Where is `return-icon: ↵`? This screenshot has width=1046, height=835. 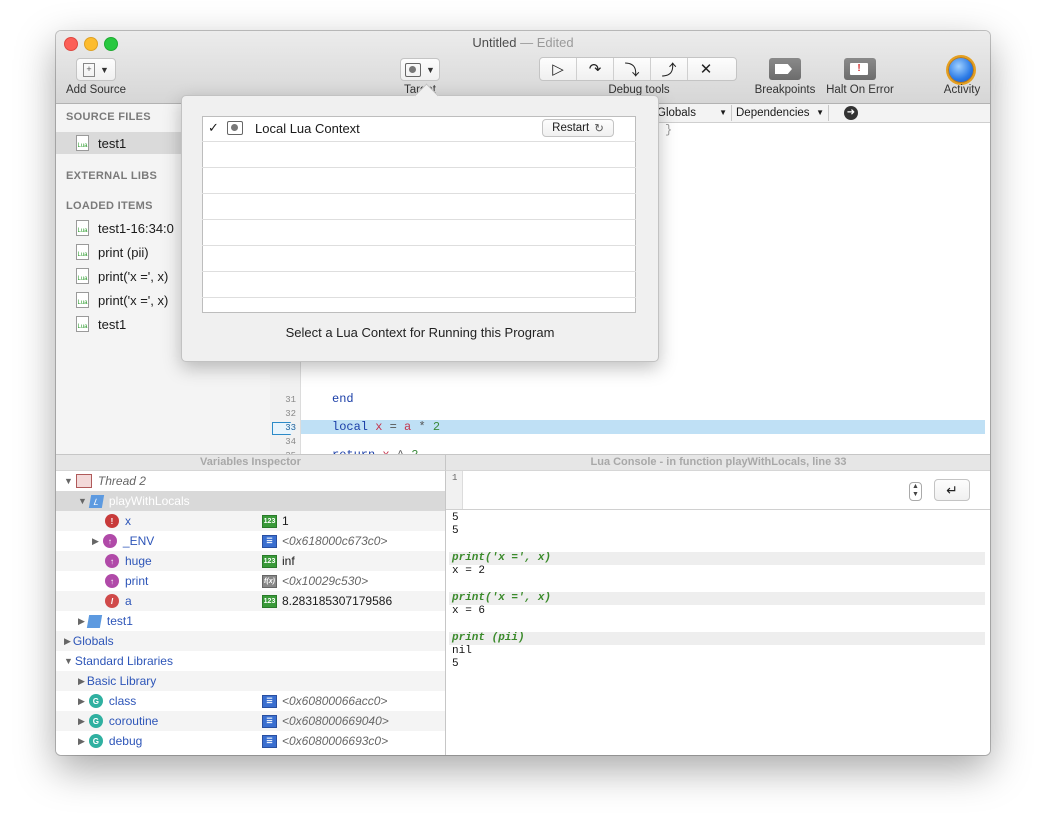 return-icon: ↵ is located at coordinates (952, 489).